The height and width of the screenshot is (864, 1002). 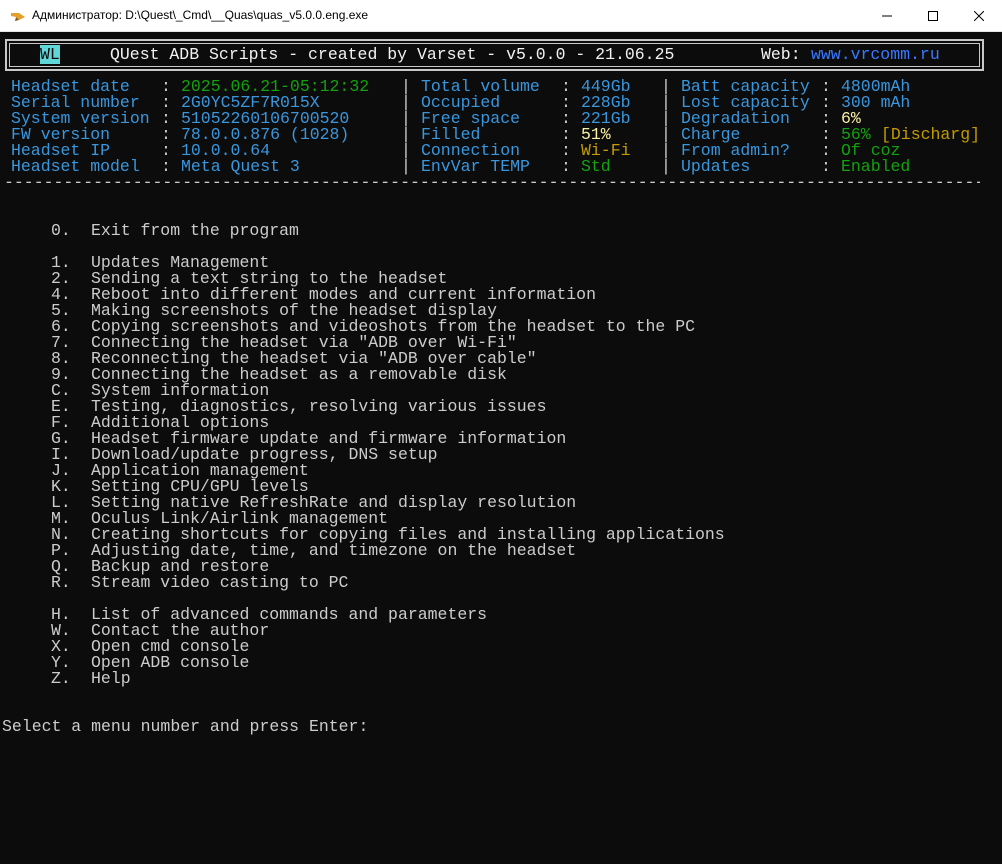 What do you see at coordinates (18, 16) in the screenshot?
I see `app-icon` at bounding box center [18, 16].